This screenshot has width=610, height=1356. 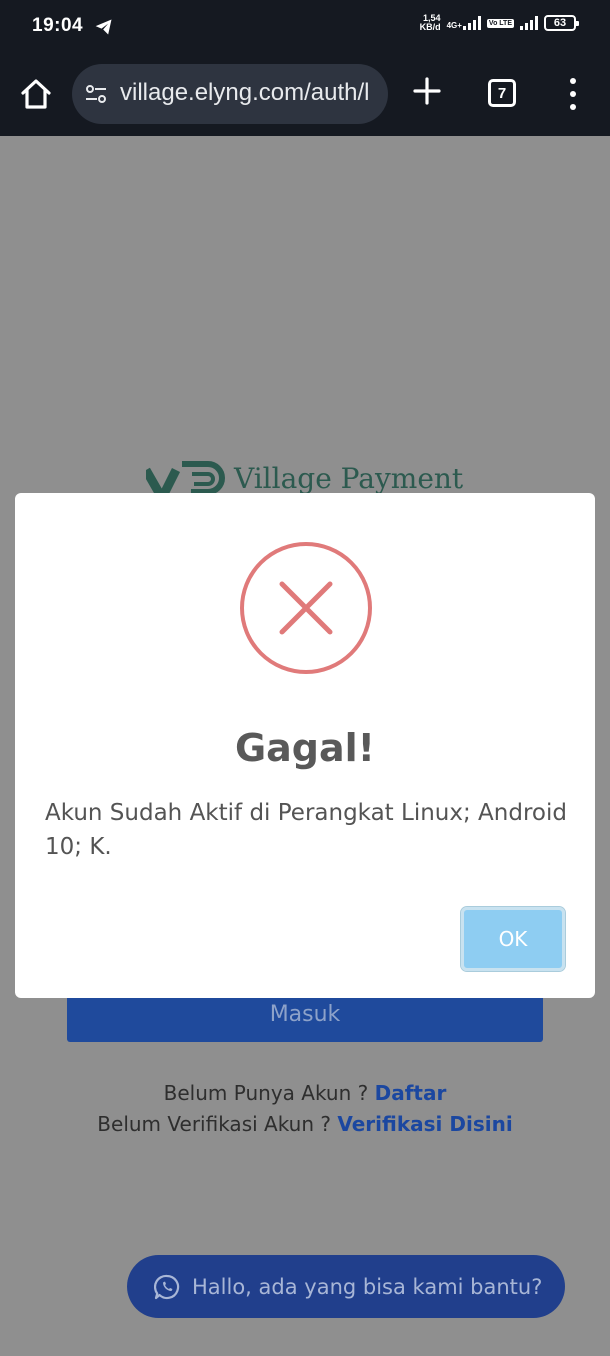 I want to click on more-menu-icon, so click(x=573, y=94).